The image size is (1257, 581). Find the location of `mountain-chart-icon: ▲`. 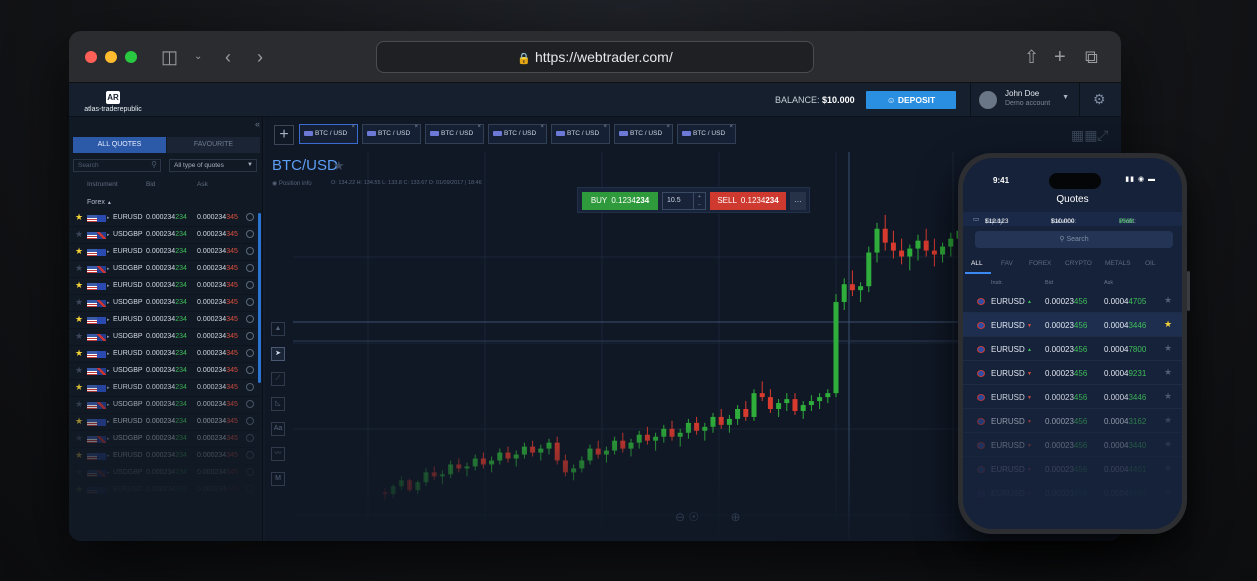

mountain-chart-icon: ▲ is located at coordinates (278, 329).